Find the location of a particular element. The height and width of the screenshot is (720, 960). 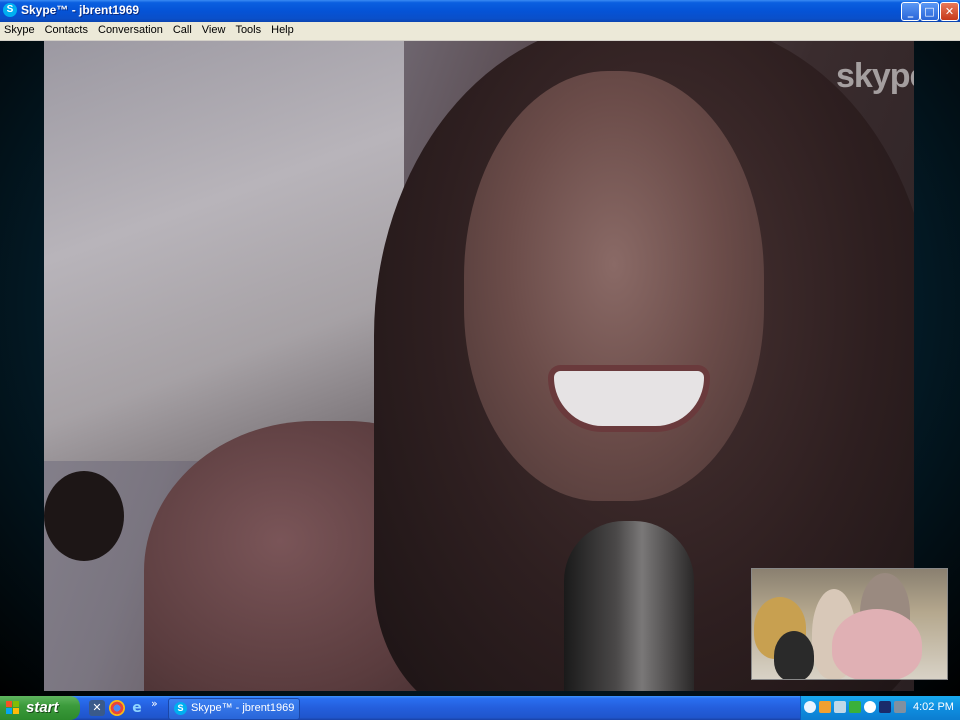

background-object is located at coordinates (84, 516).